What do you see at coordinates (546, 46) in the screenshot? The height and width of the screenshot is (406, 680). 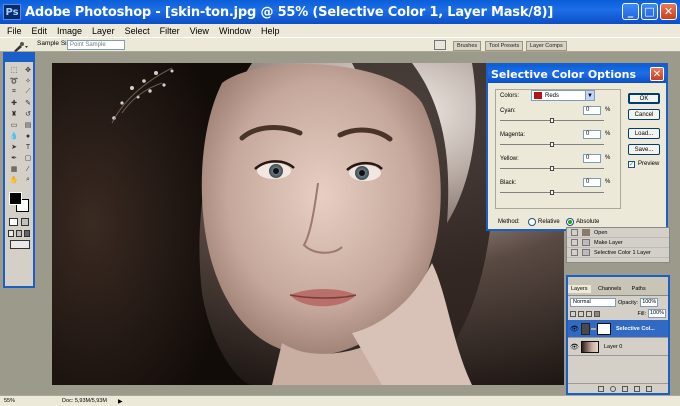 I see `tab-layer-comps: Layer Comps` at bounding box center [546, 46].